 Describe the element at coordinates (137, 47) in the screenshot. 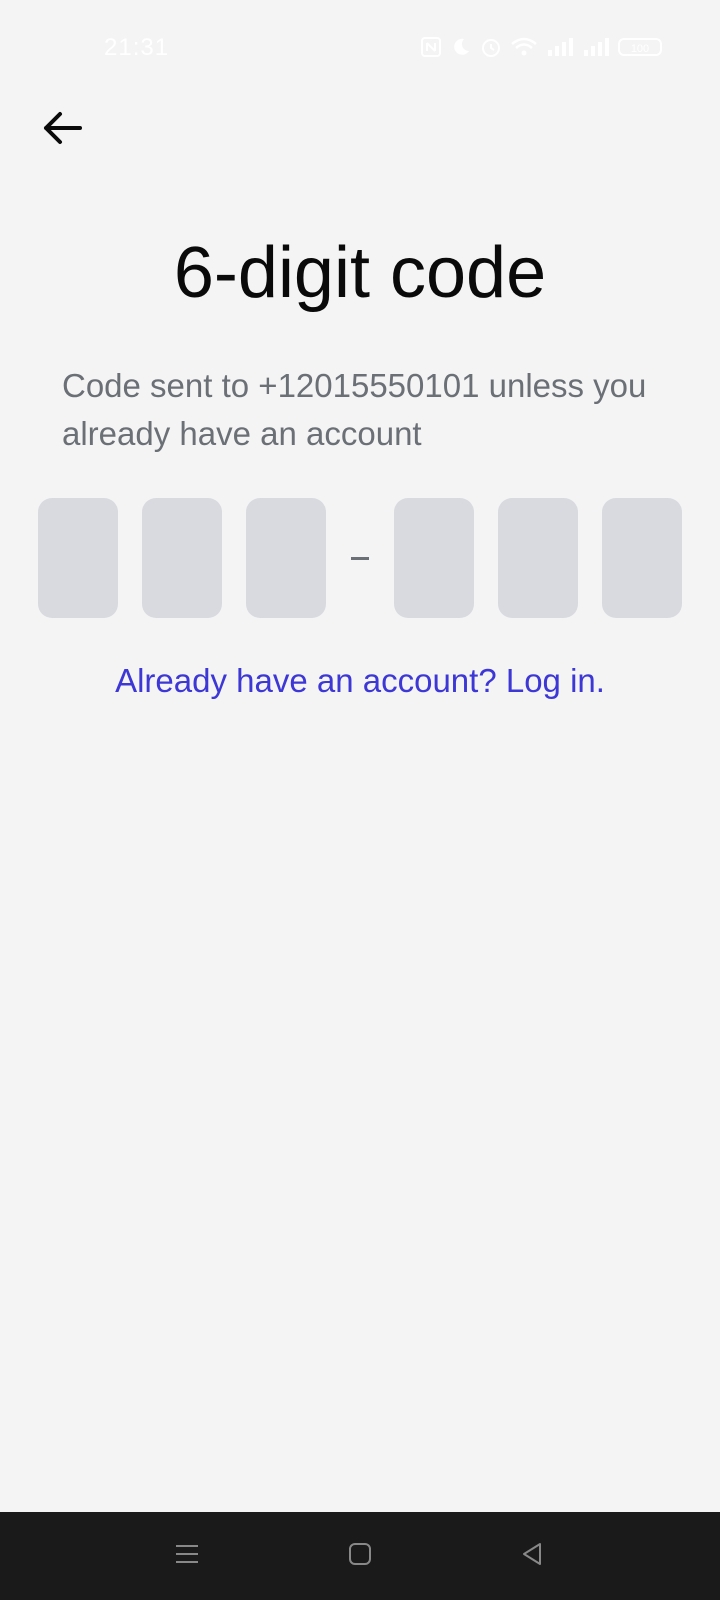

I see `status-time: 21:31` at that location.